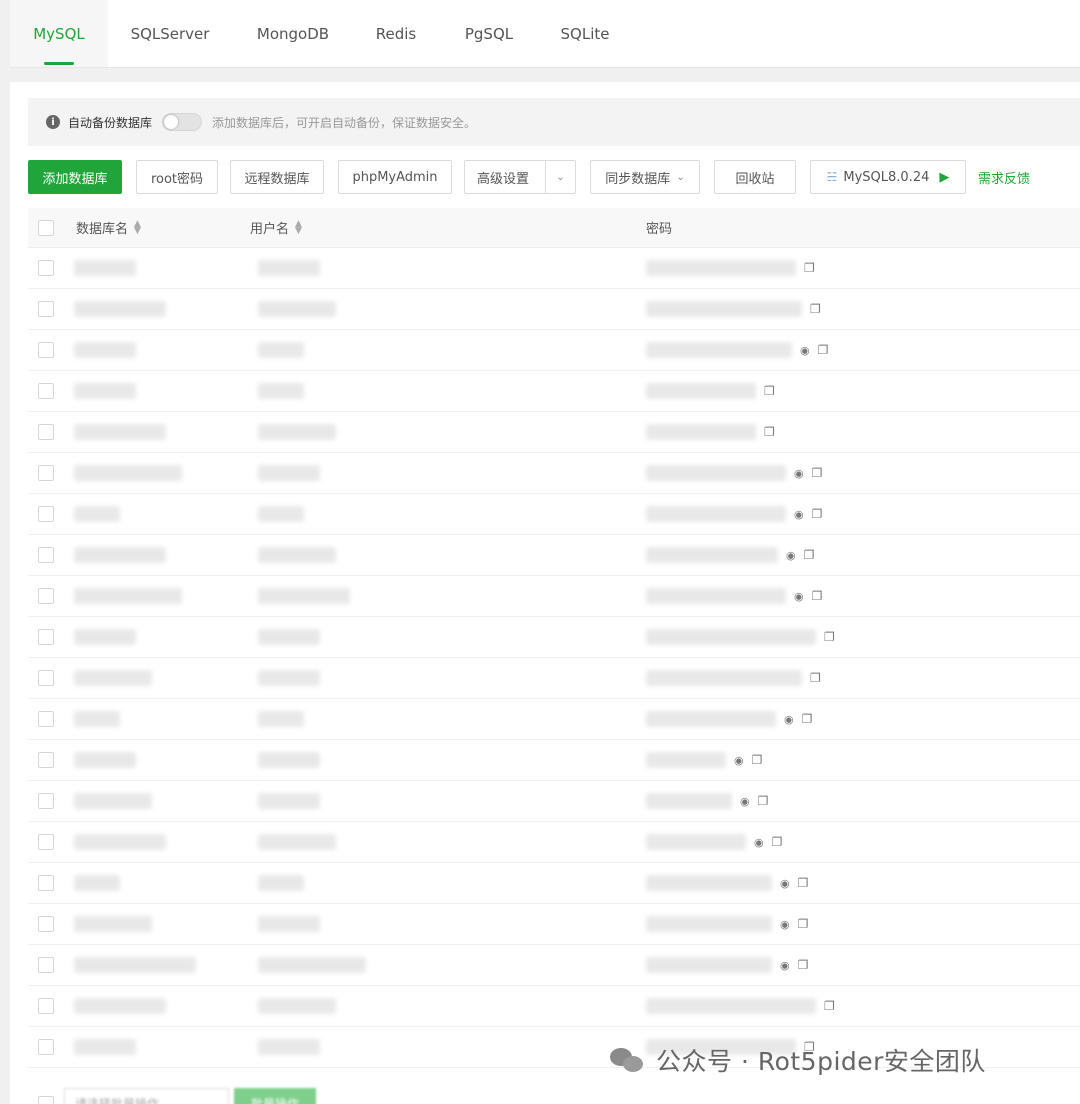 This screenshot has width=1080, height=1104. Describe the element at coordinates (277, 177) in the screenshot. I see `remote-database-button: 远程数据库` at that location.